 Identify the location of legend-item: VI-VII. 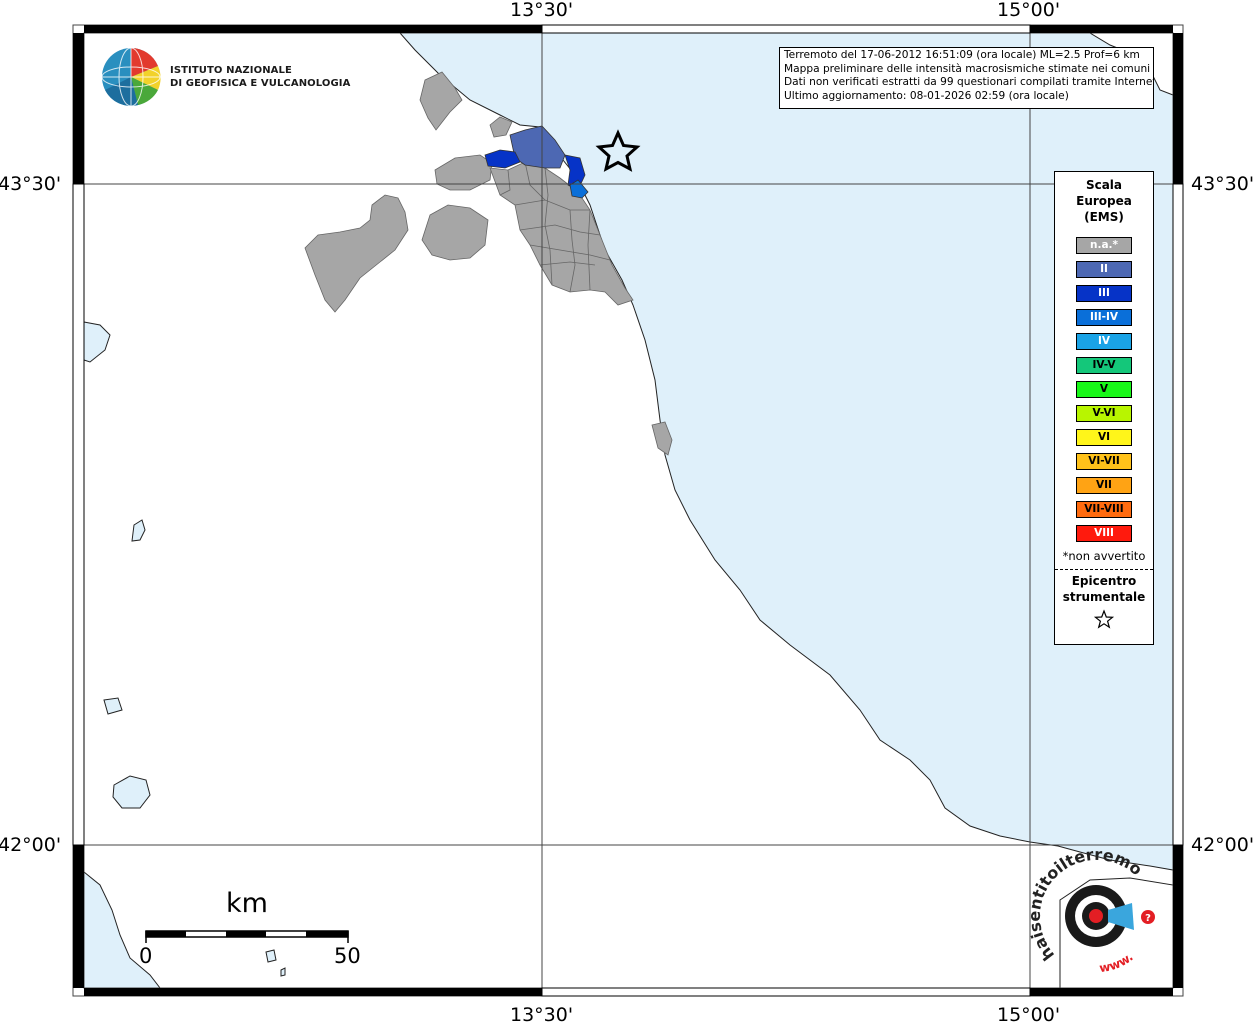
(1104, 461).